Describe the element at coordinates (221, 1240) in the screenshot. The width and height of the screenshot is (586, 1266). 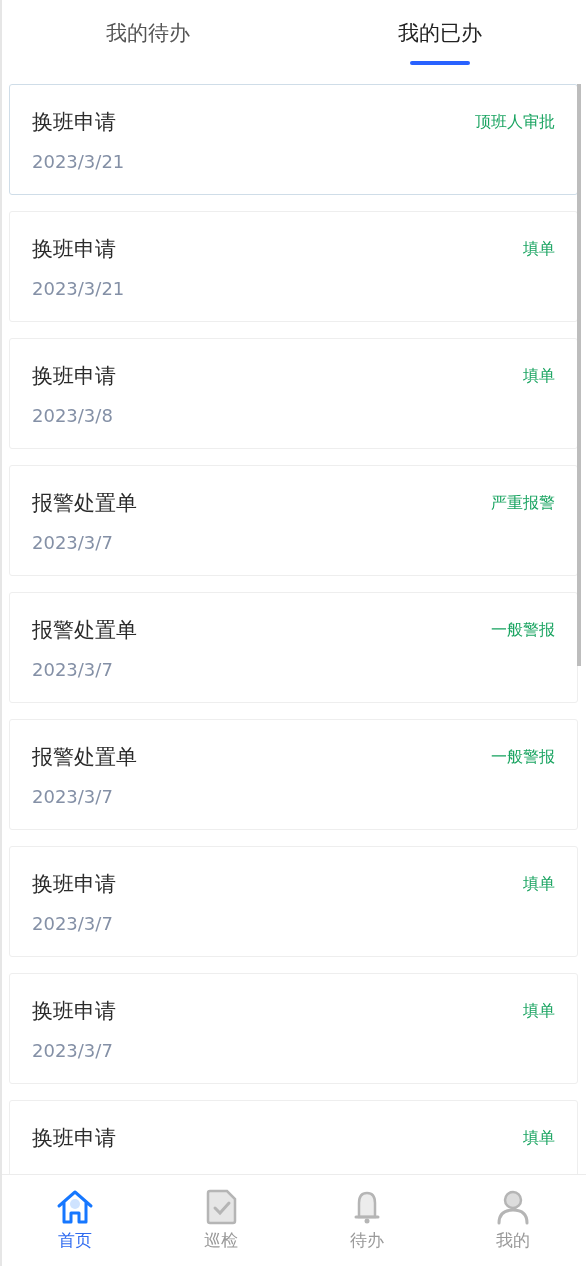
I see `nav-label: 巡检` at that location.